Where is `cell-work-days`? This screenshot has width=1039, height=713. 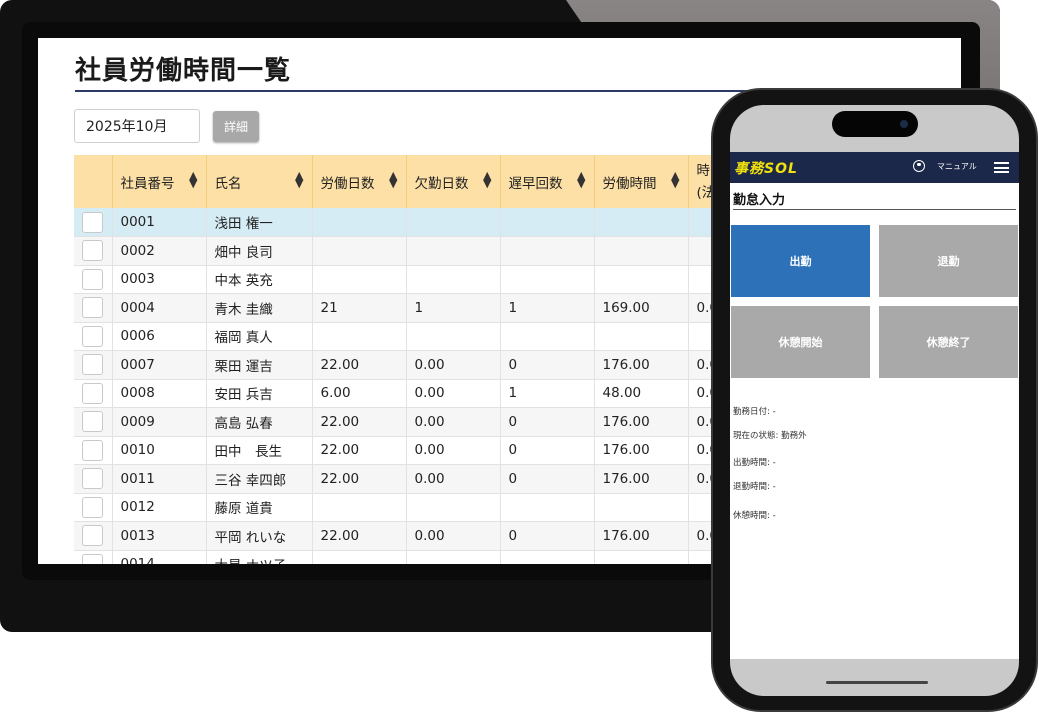 cell-work-days is located at coordinates (359, 557).